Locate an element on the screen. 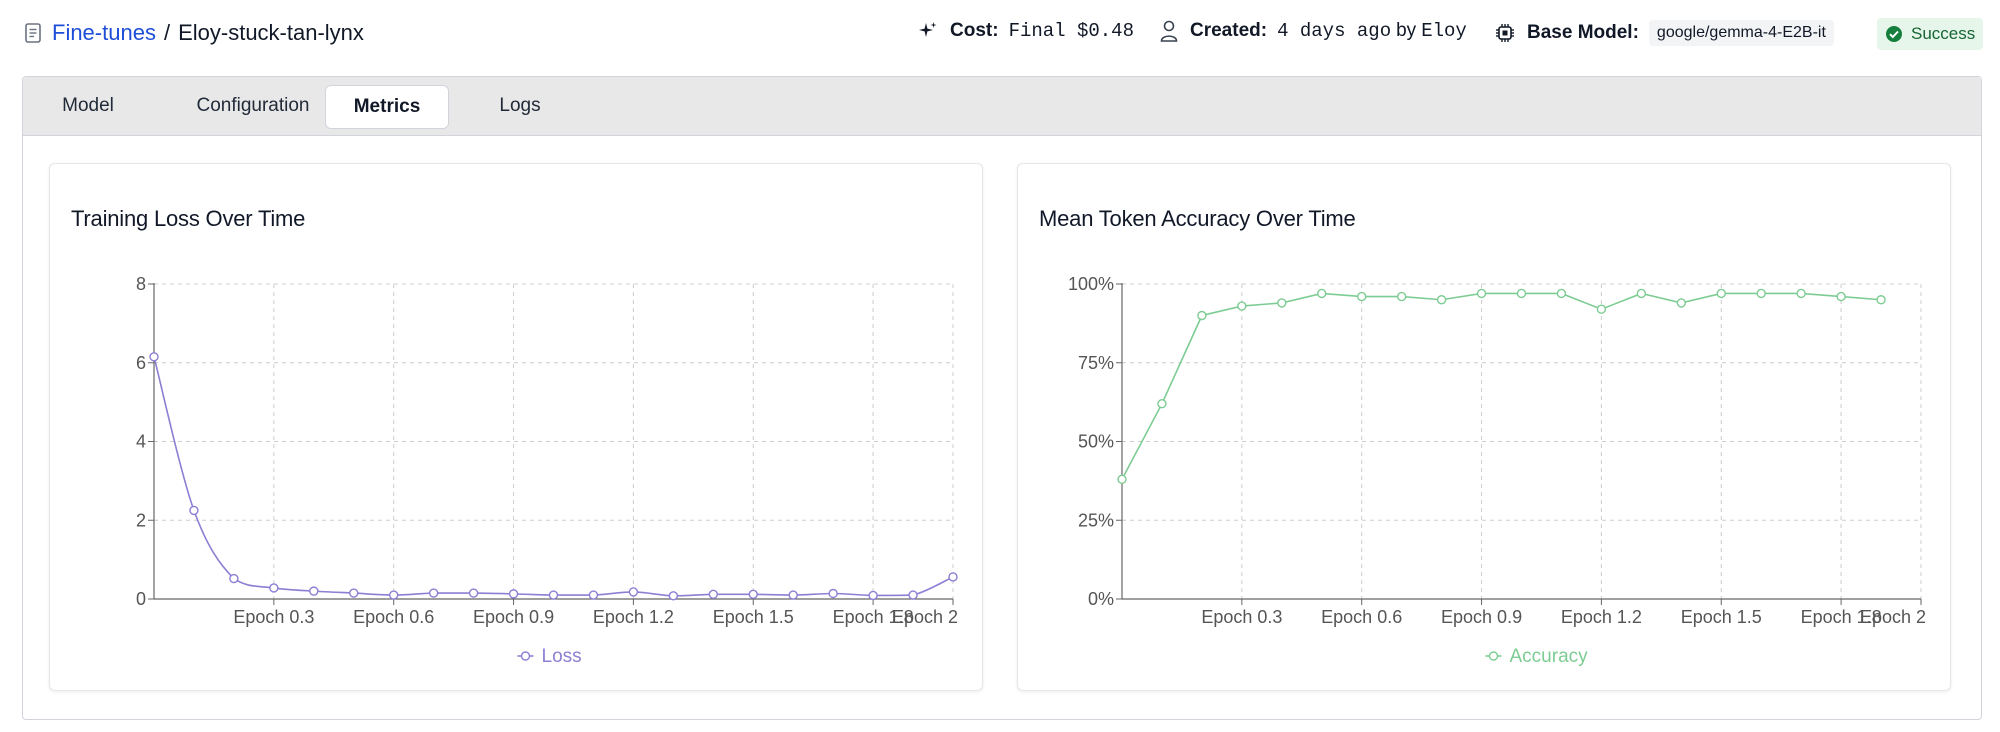  tab-configuration: Configuration is located at coordinates (253, 106).